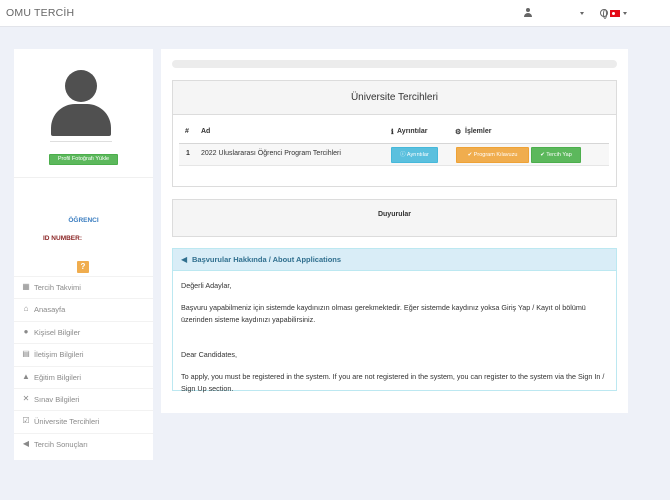 This screenshot has height=500, width=670. What do you see at coordinates (57, 399) in the screenshot?
I see `sidebar-item-label: Sınav Bilgileri` at bounding box center [57, 399].